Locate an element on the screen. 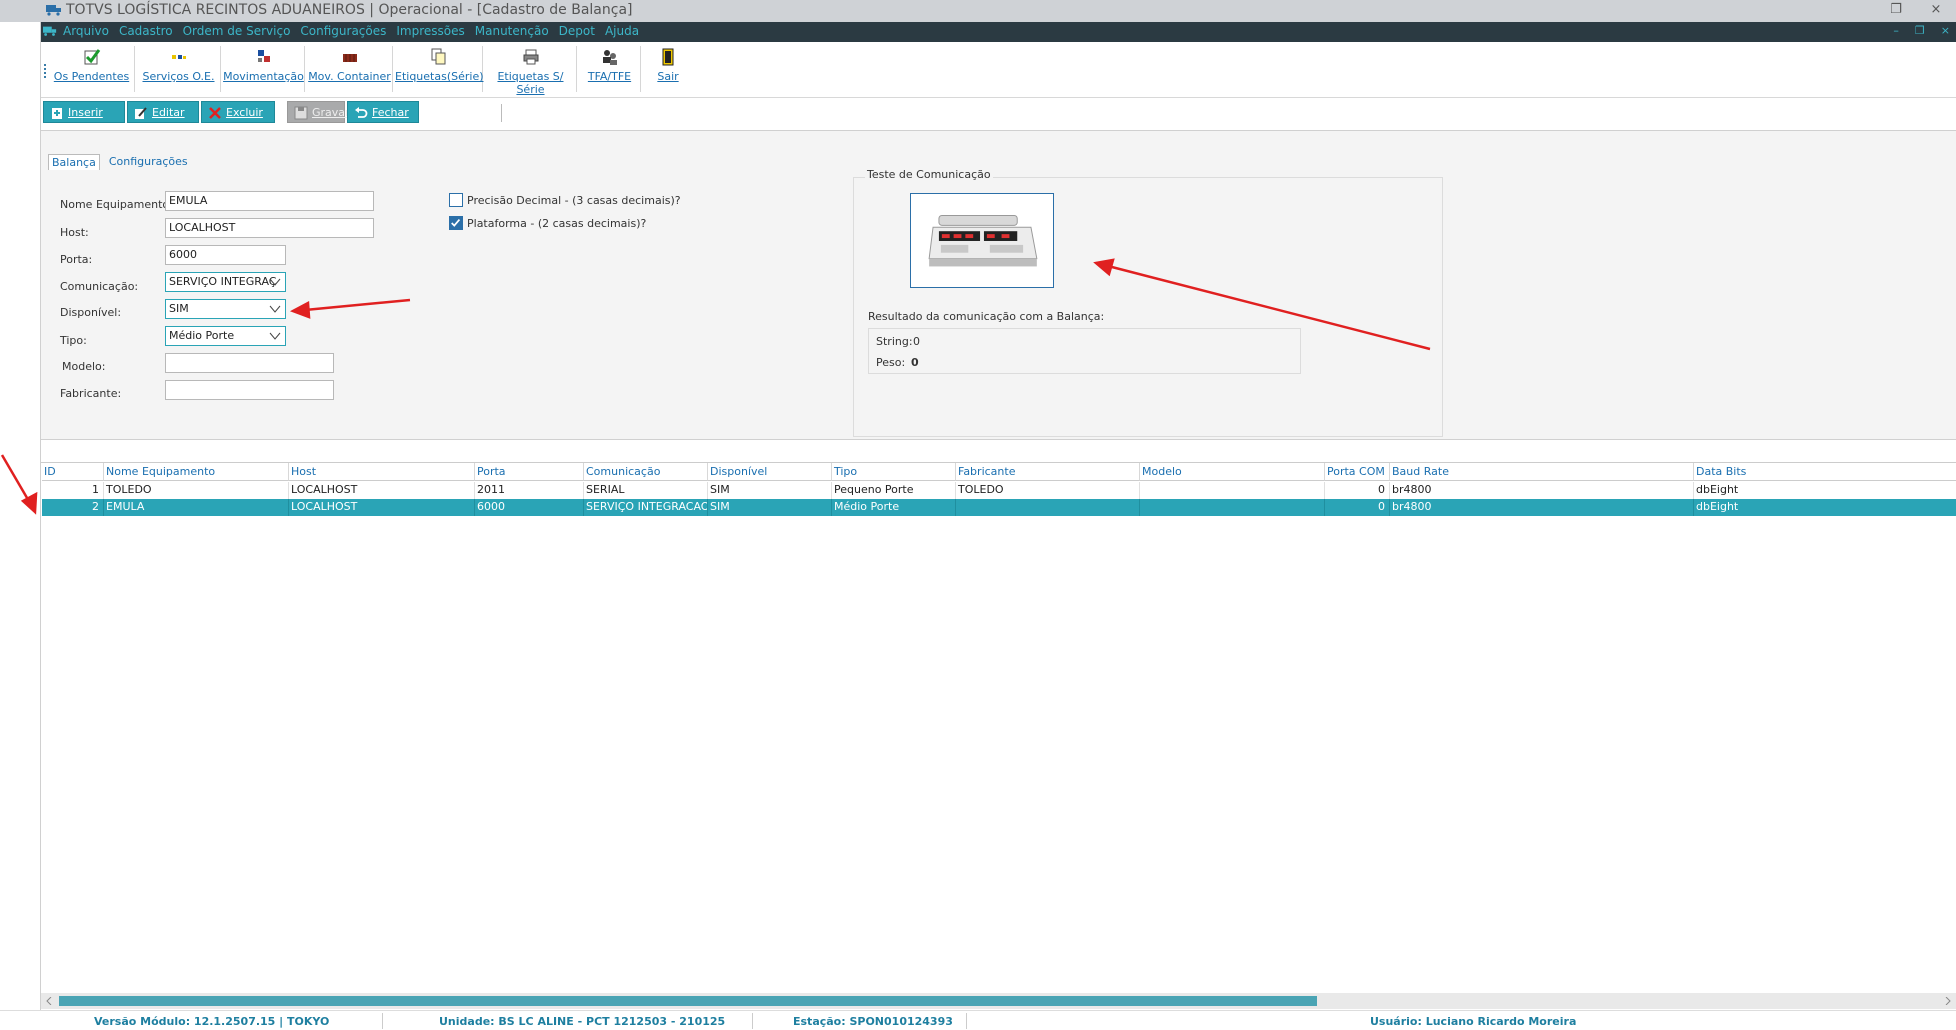  mov-container-button: Mov. Container is located at coordinates (350, 69).